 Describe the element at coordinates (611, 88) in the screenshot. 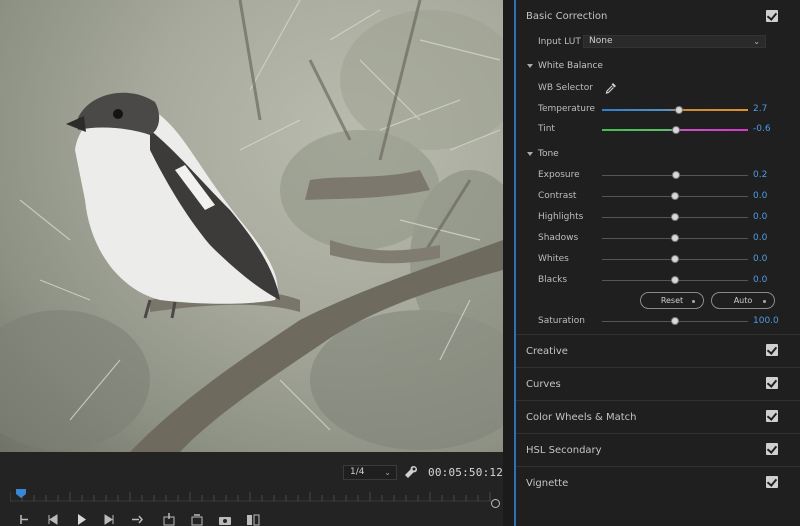

I see `eyedropper-icon` at that location.